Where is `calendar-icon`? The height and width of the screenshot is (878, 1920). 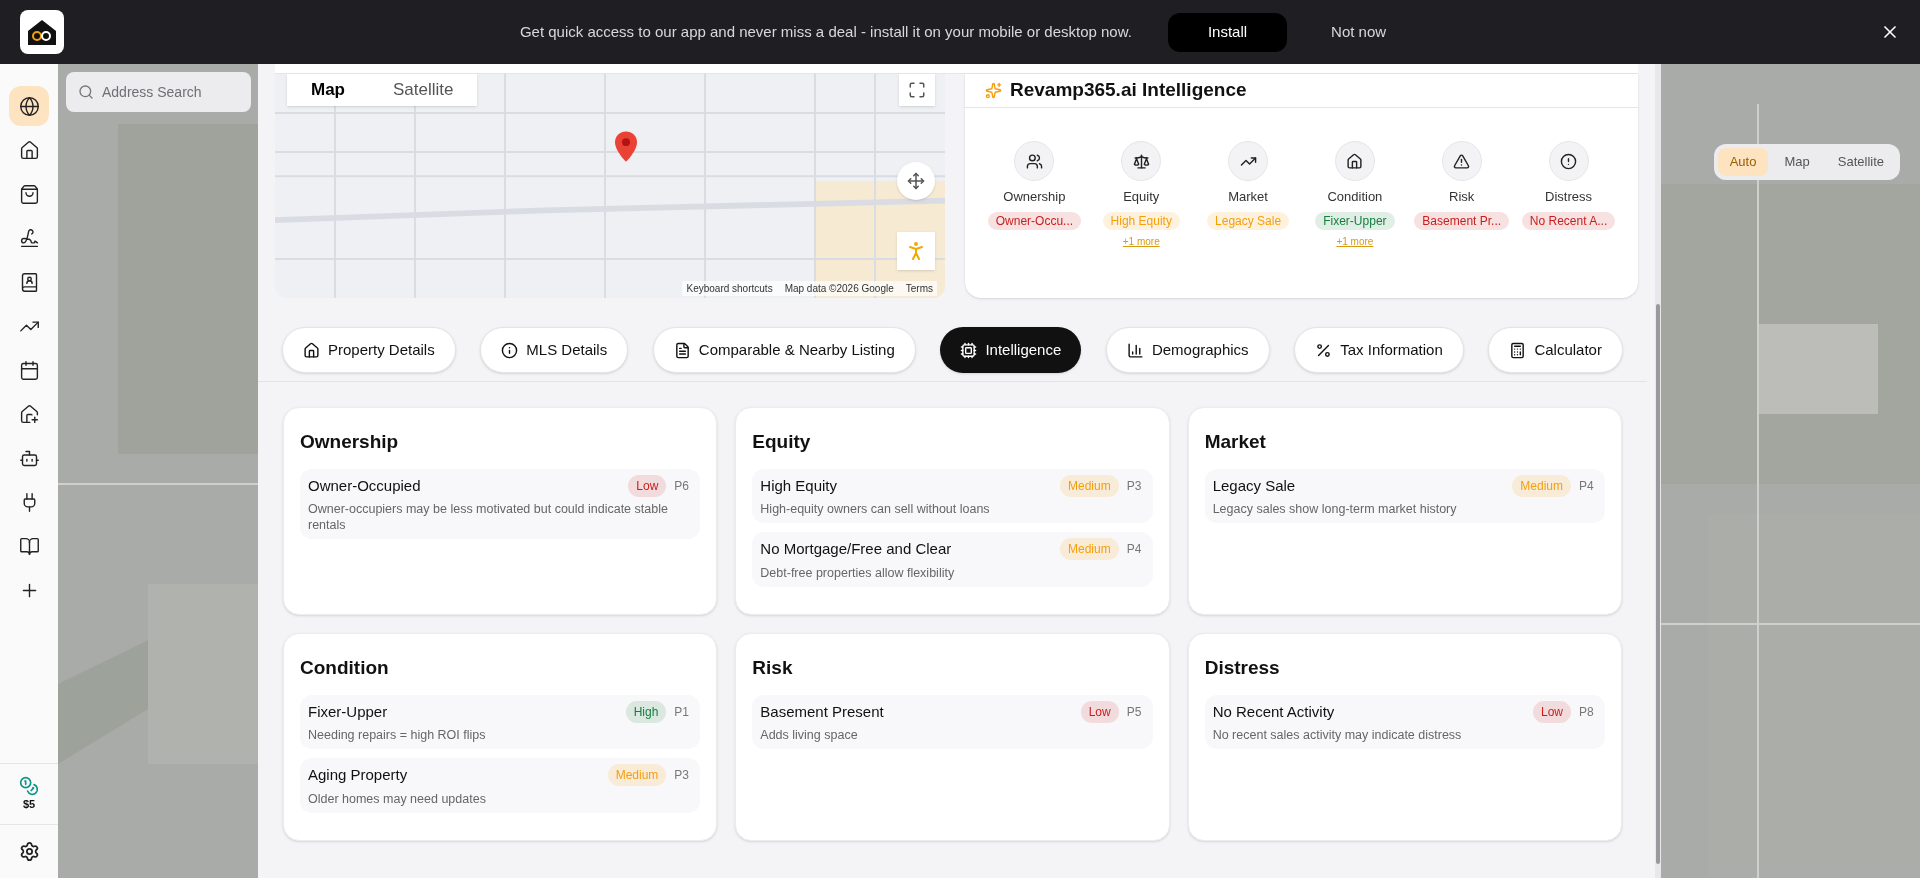 calendar-icon is located at coordinates (29, 370).